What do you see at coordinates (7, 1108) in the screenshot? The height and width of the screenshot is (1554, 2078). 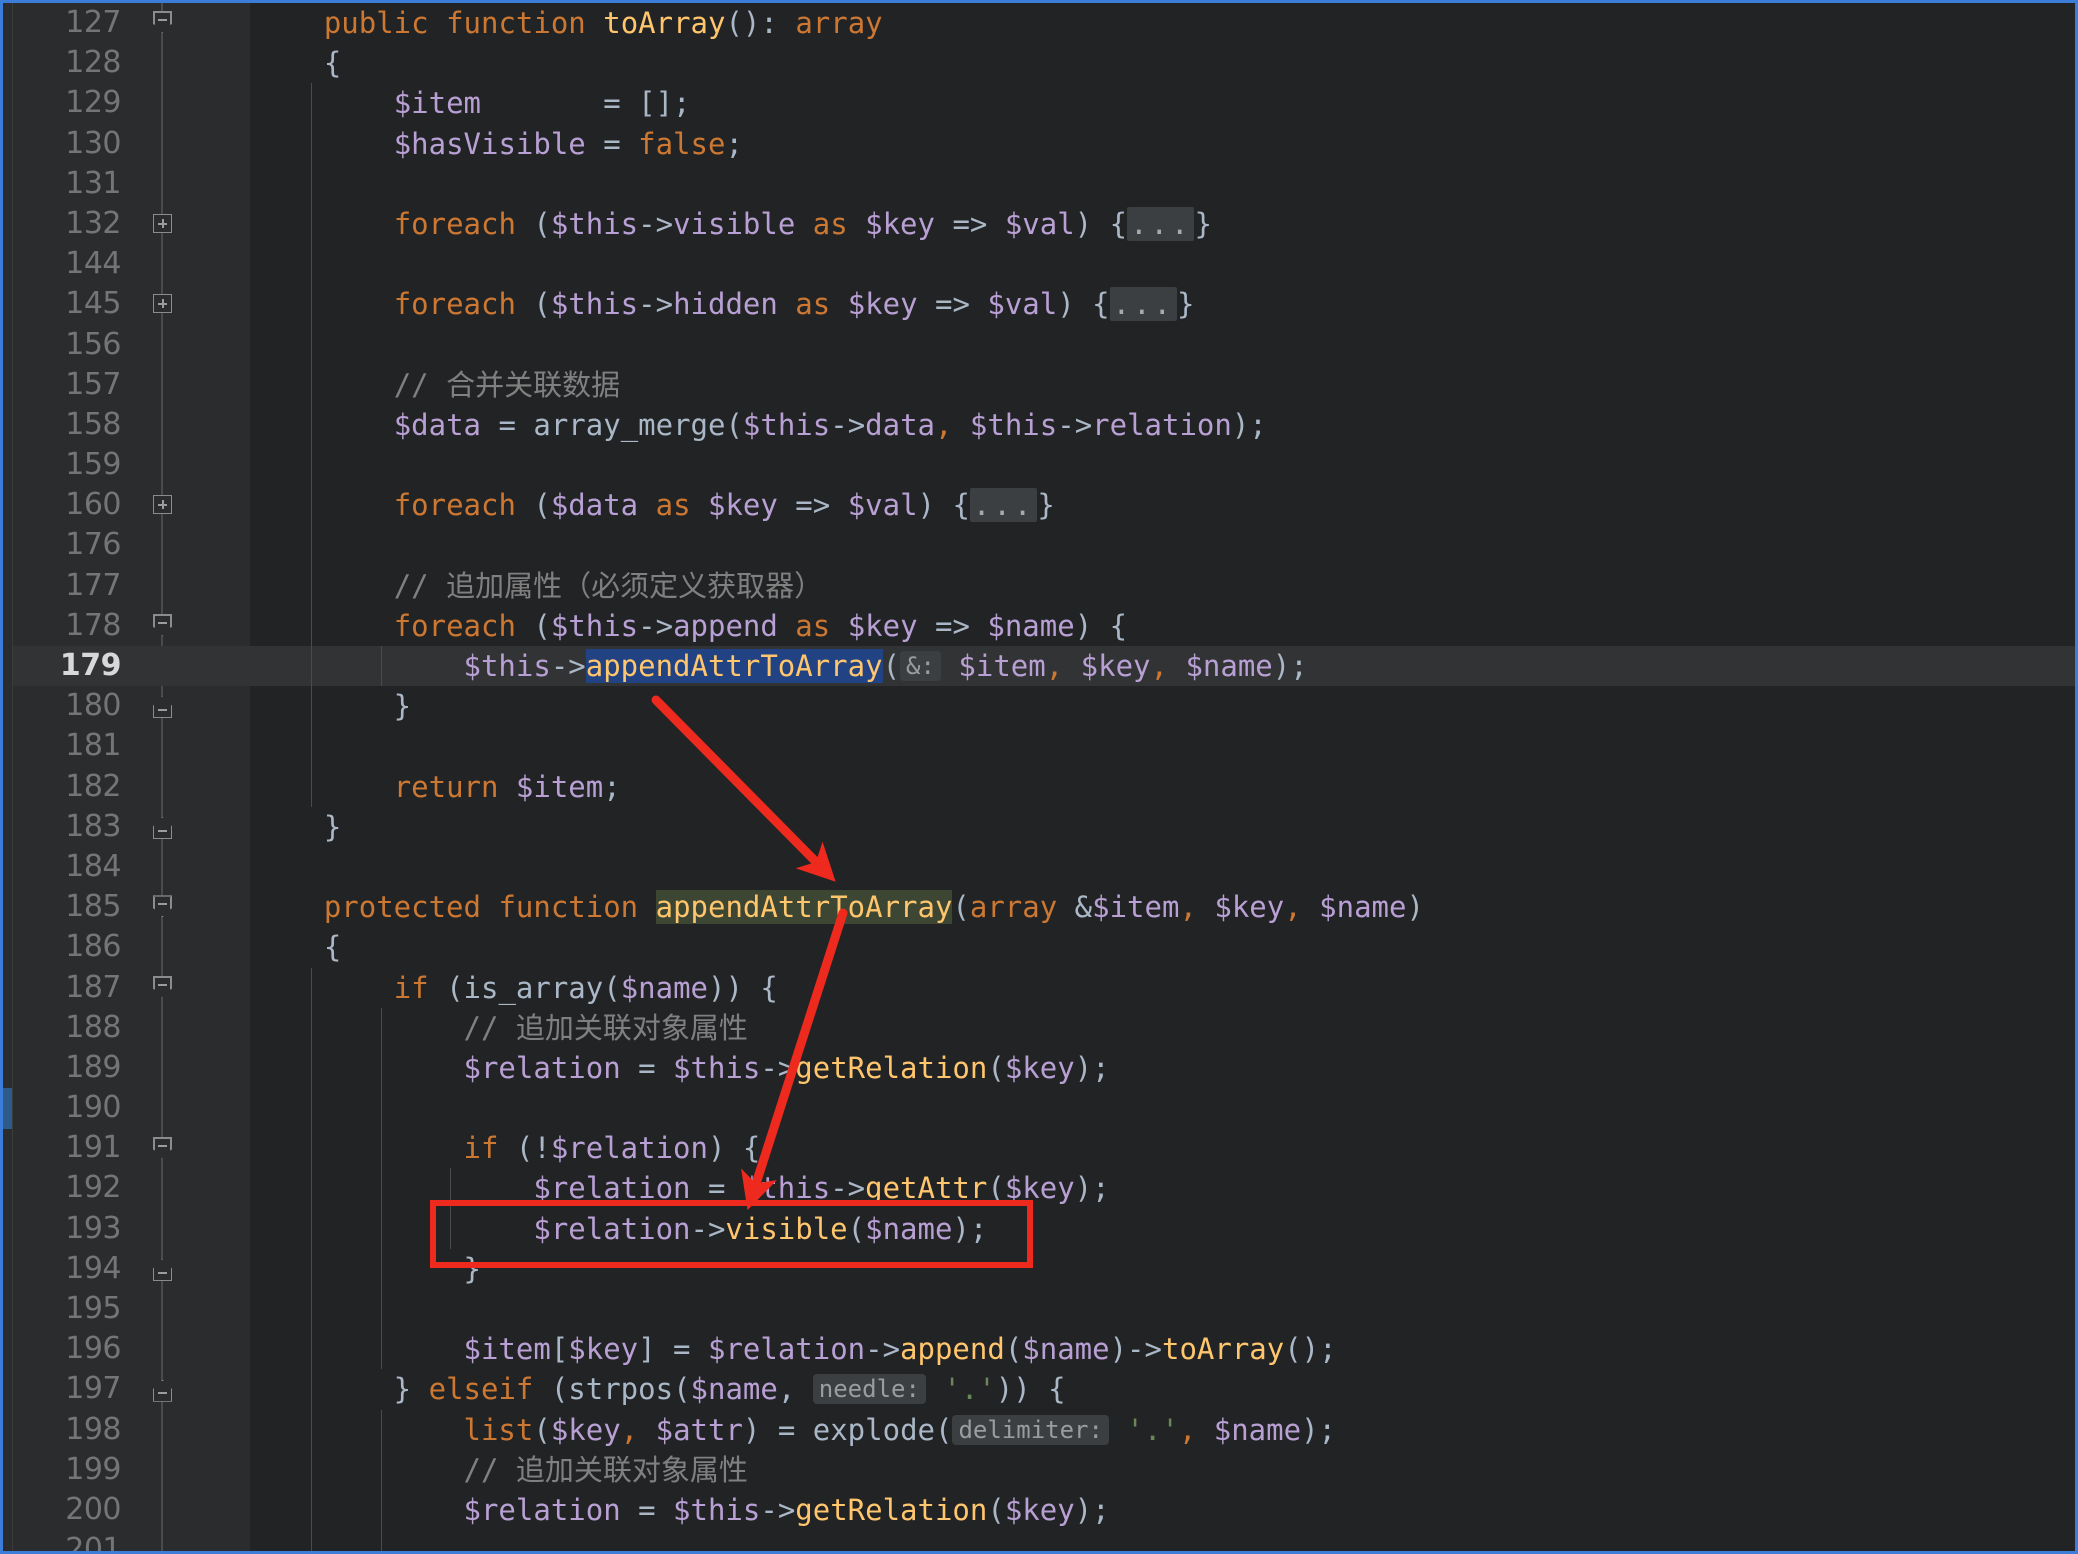 I see `vcs-modified-marker` at bounding box center [7, 1108].